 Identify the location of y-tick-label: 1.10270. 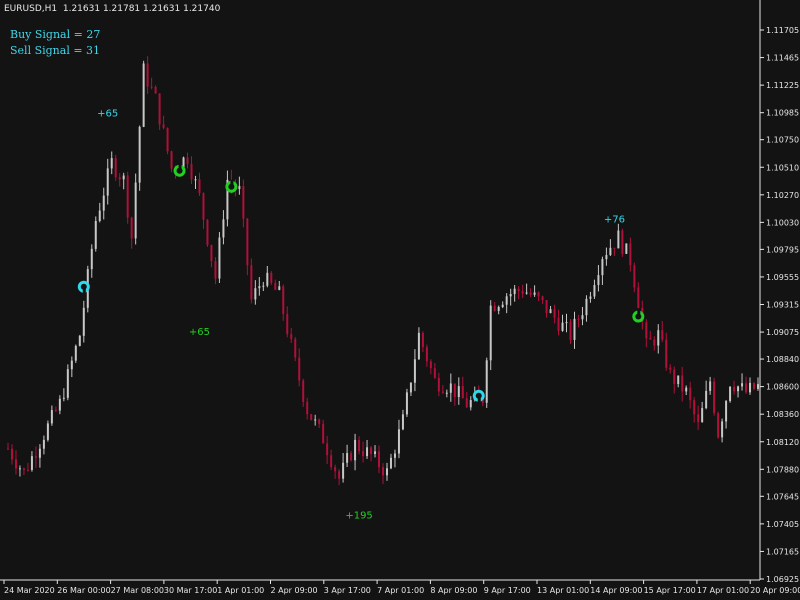
(782, 195).